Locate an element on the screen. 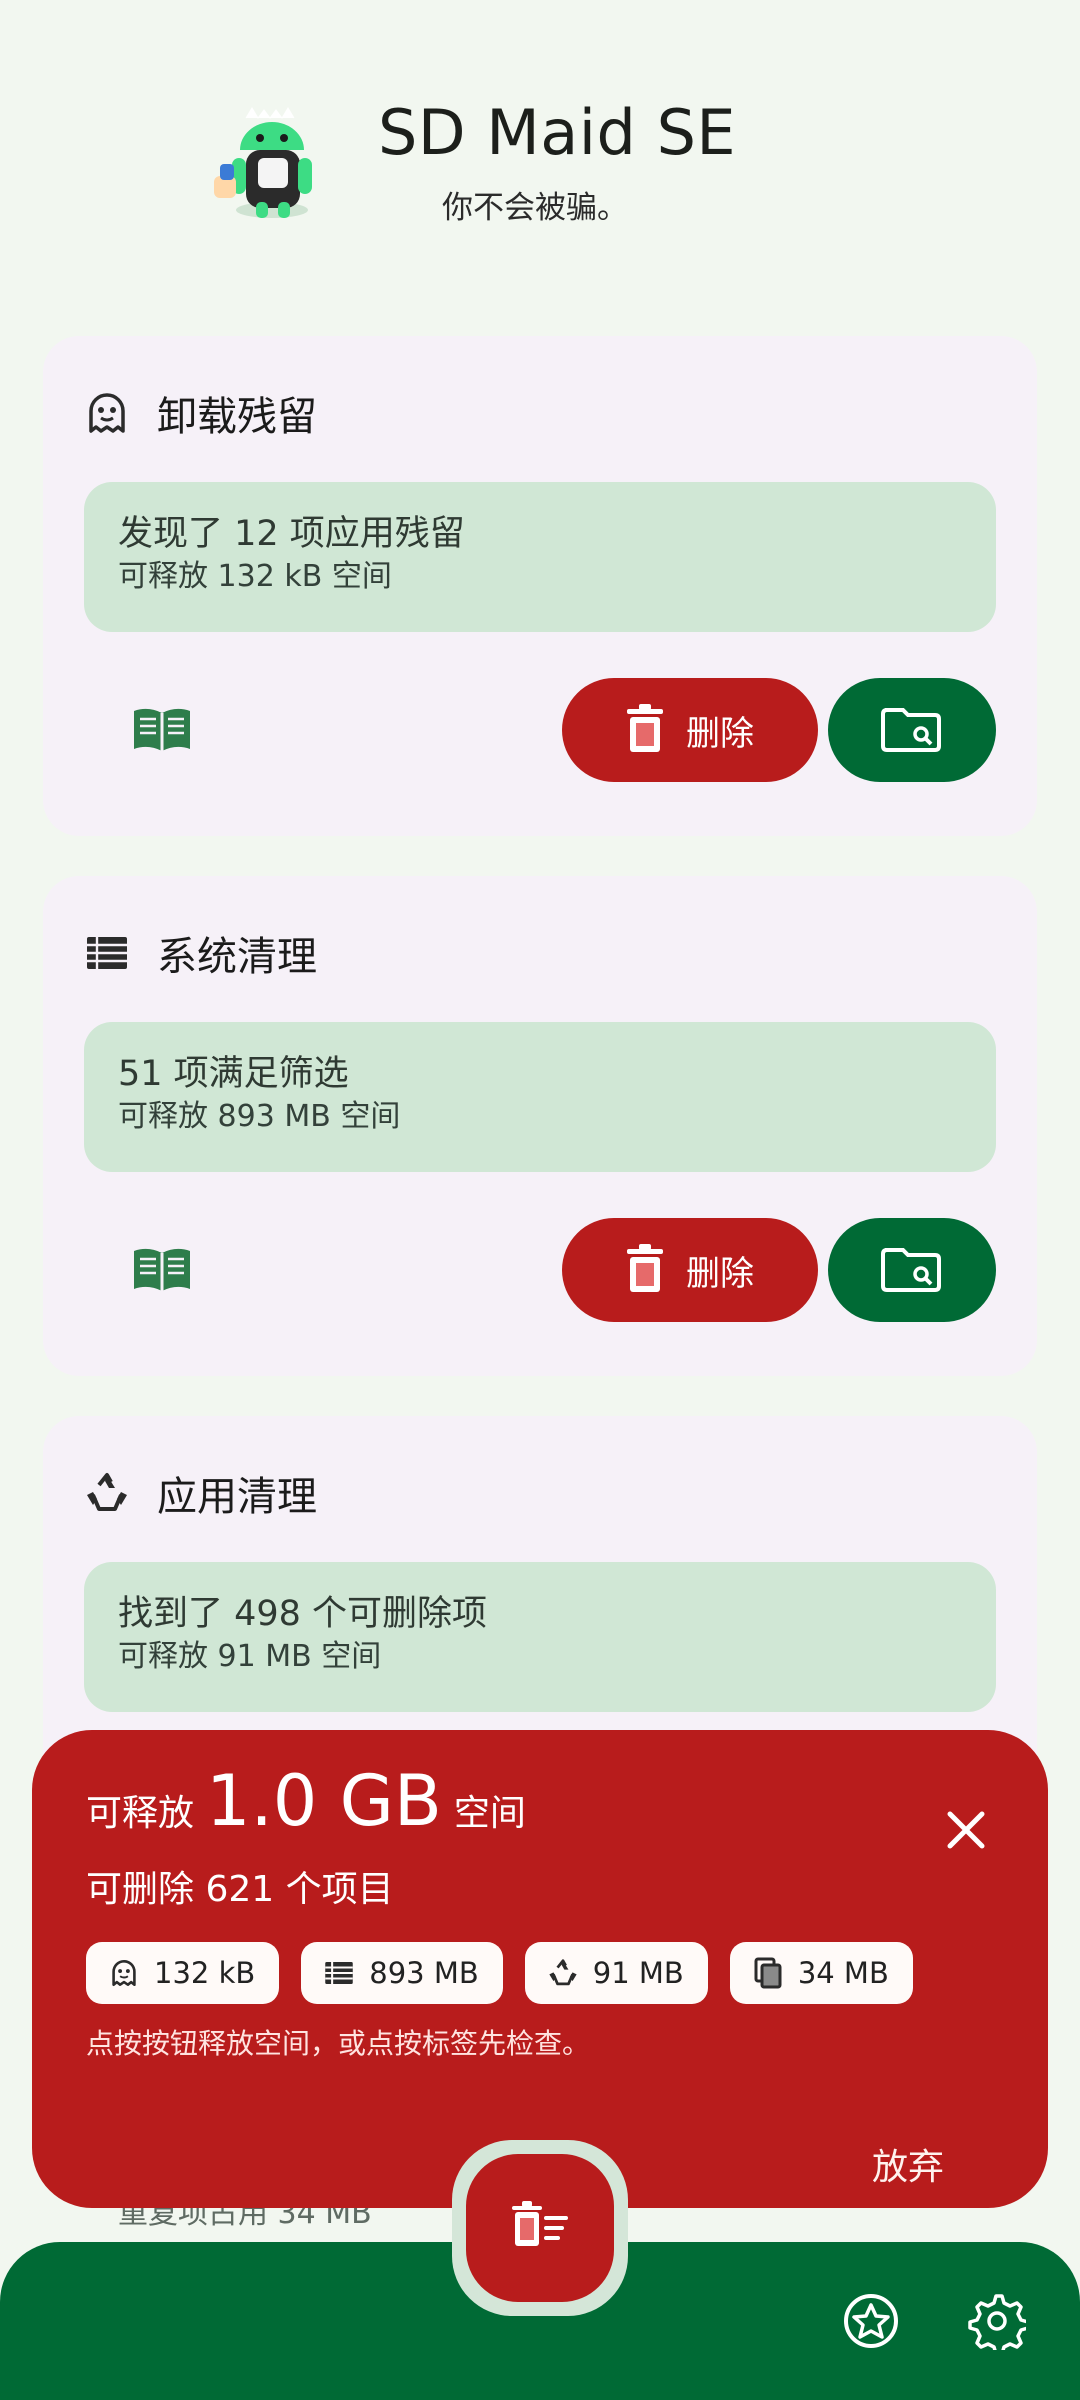 This screenshot has height=2400, width=1080. clean-all-fab is located at coordinates (540, 2228).